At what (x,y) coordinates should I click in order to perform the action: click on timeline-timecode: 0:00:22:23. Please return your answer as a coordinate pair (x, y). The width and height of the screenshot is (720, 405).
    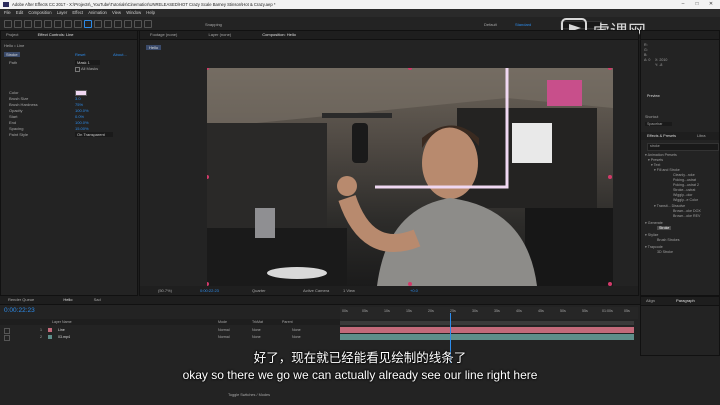
    Looking at the image, I should click on (19, 310).